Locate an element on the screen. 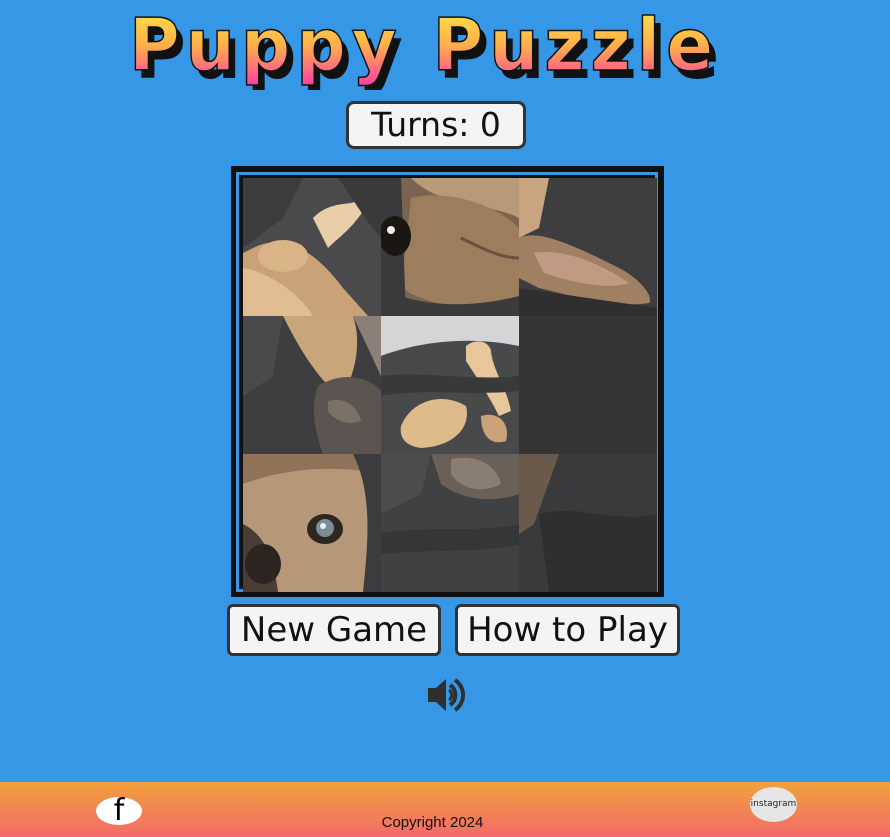 Image resolution: width=890 pixels, height=837 pixels. puzzle-empty-slot is located at coordinates (588, 385).